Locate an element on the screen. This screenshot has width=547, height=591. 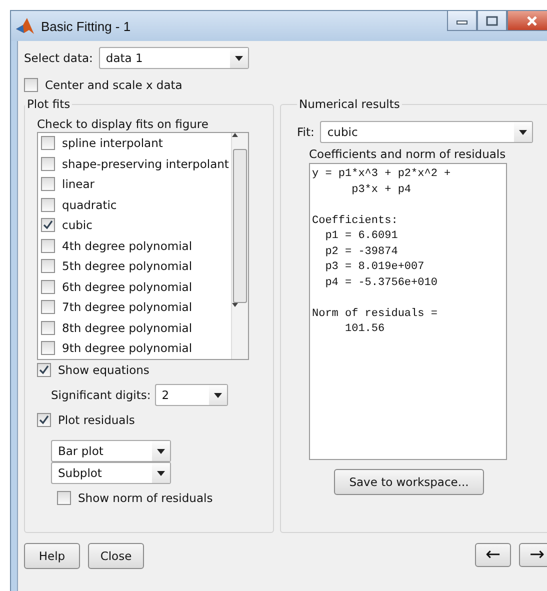
window-title: Basic Fitting - 1 is located at coordinates (86, 26).